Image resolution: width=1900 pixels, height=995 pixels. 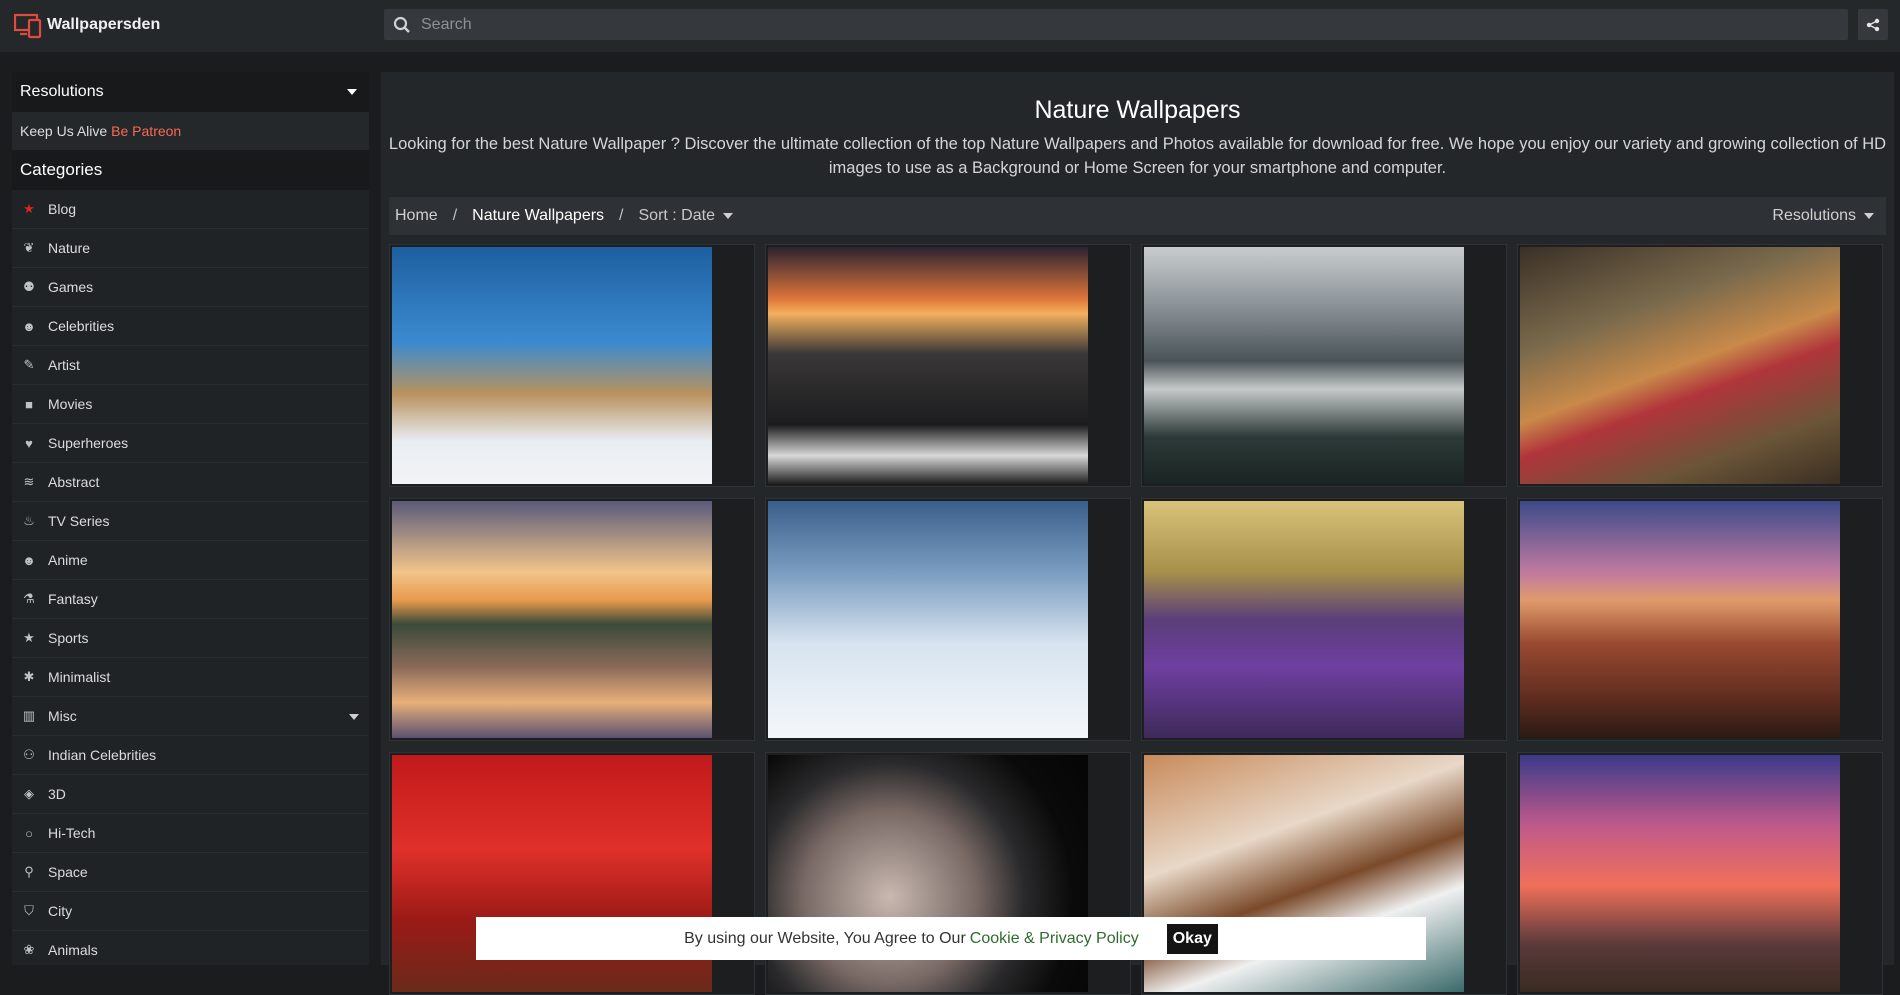 What do you see at coordinates (190, 92) in the screenshot?
I see `resolutions-dropdown: Resolutions` at bounding box center [190, 92].